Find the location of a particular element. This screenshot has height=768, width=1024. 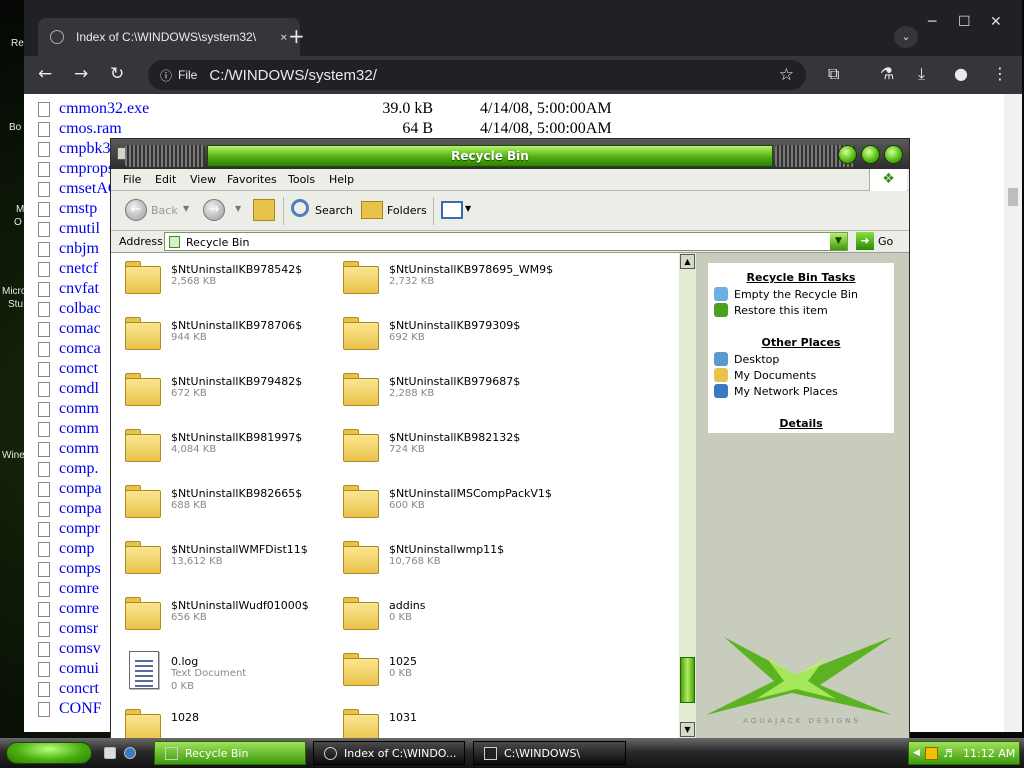

file-link: comp is located at coordinates (77, 549).